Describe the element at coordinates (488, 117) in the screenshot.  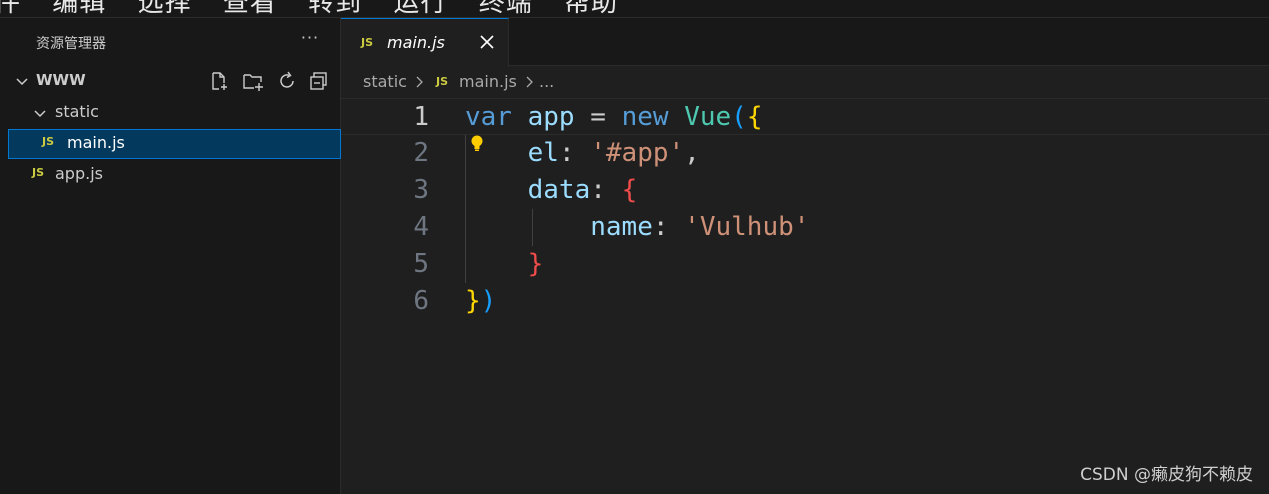
I see `code-token: var` at that location.